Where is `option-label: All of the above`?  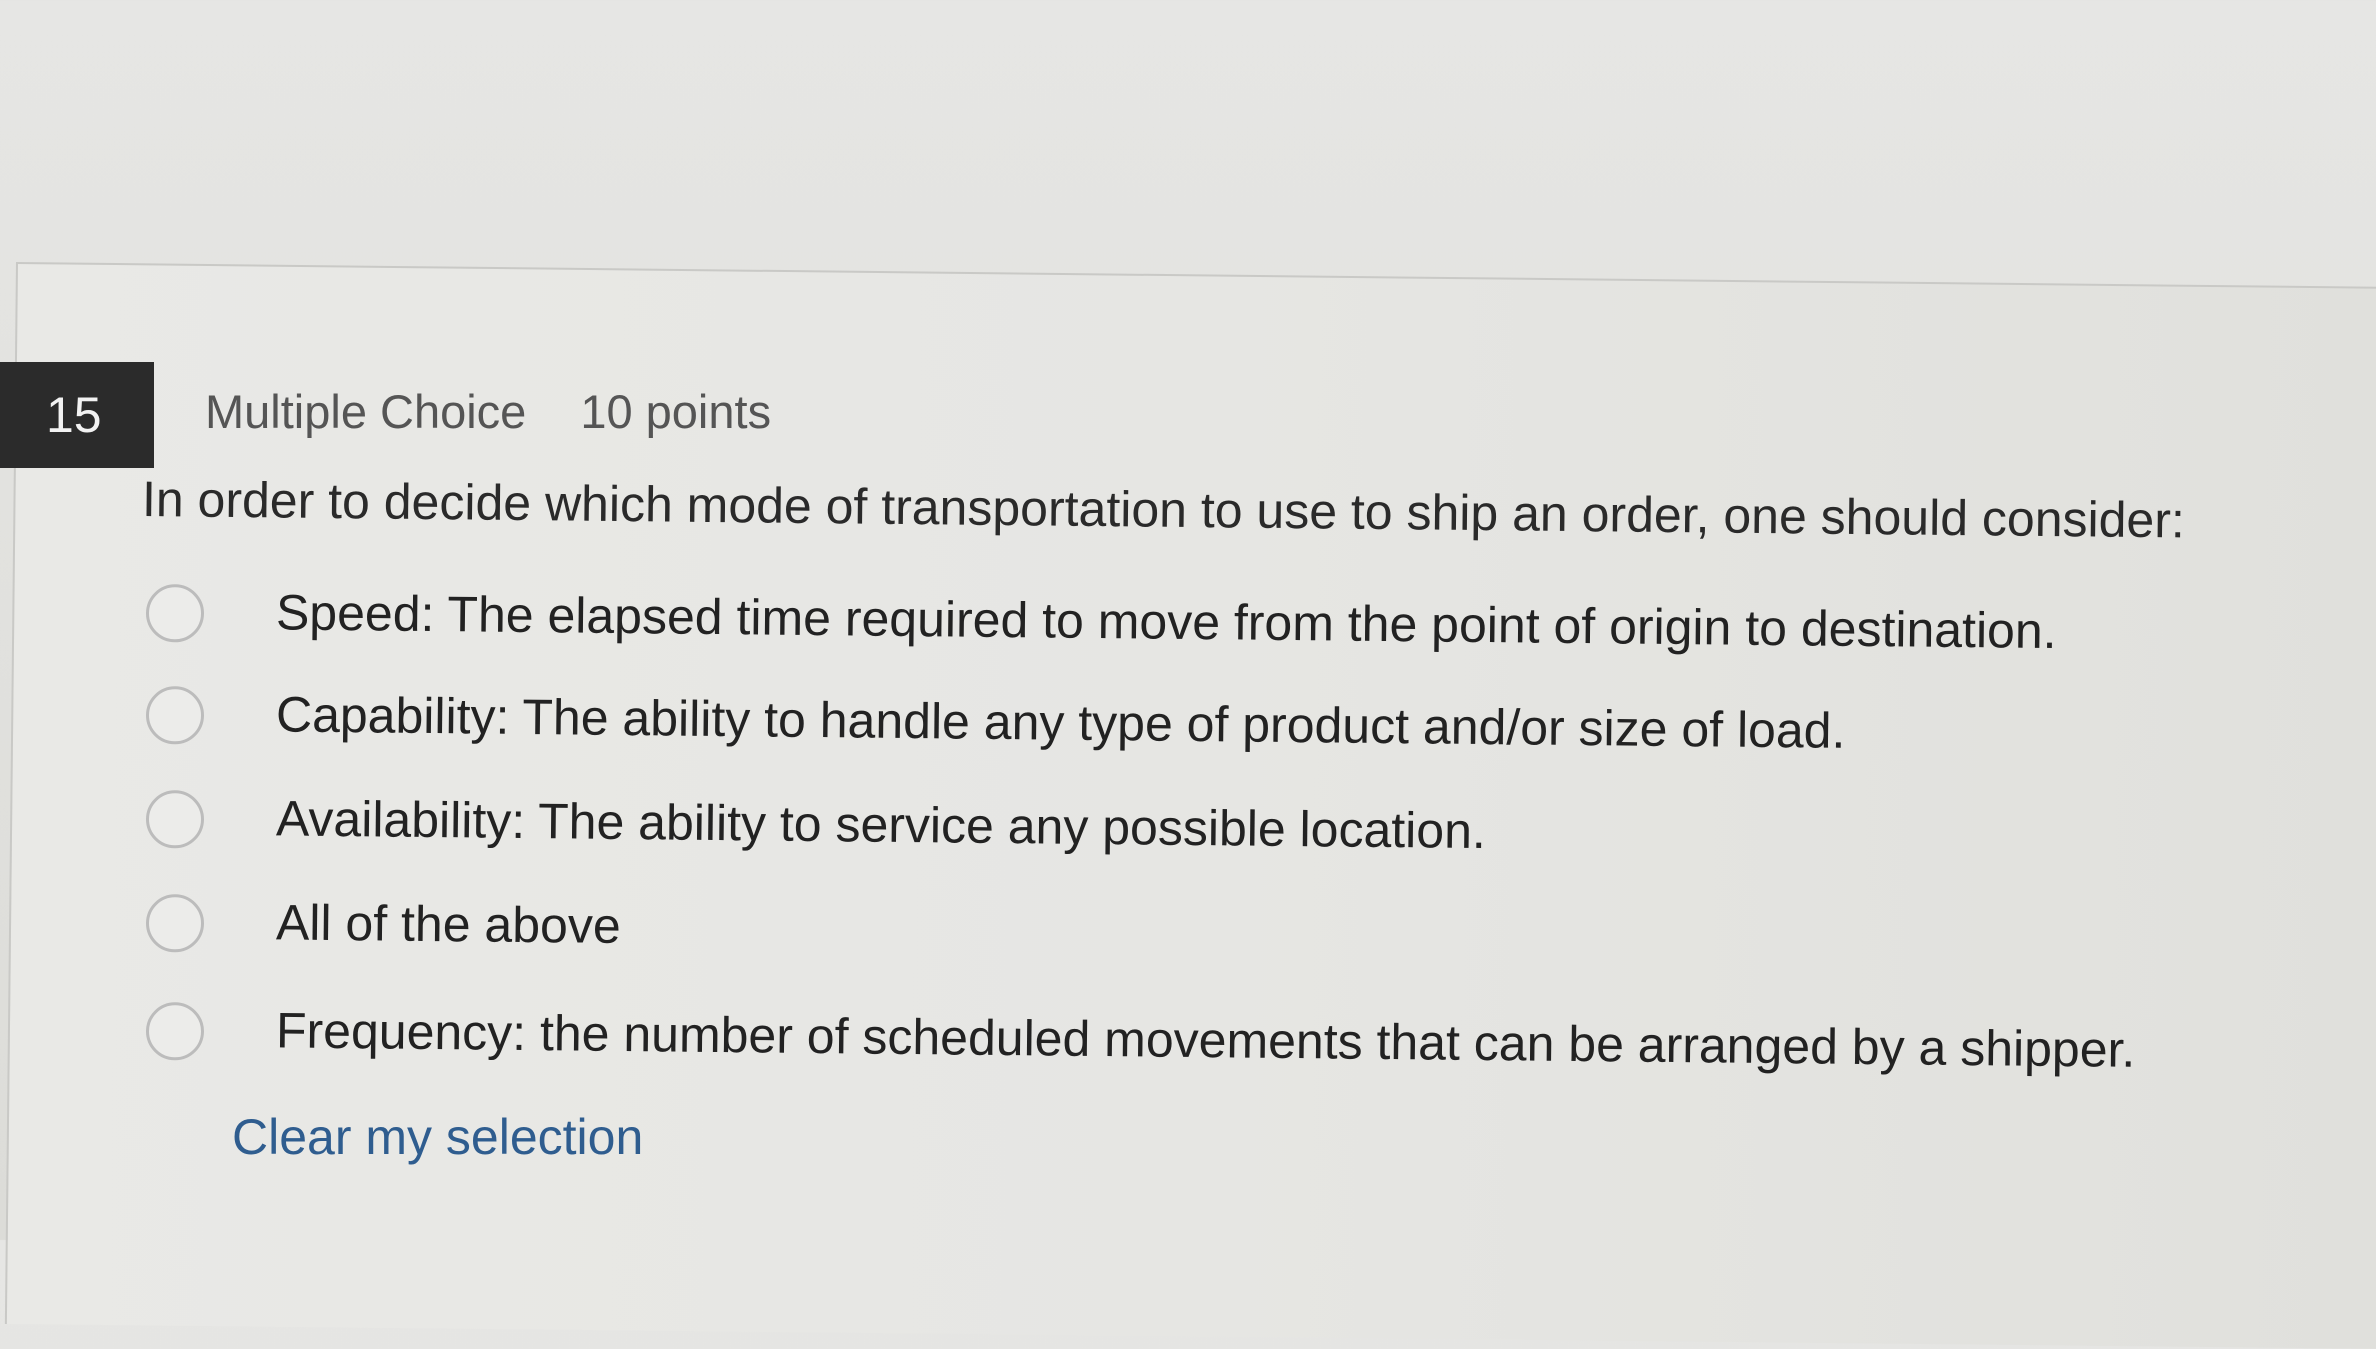 option-label: All of the above is located at coordinates (448, 924).